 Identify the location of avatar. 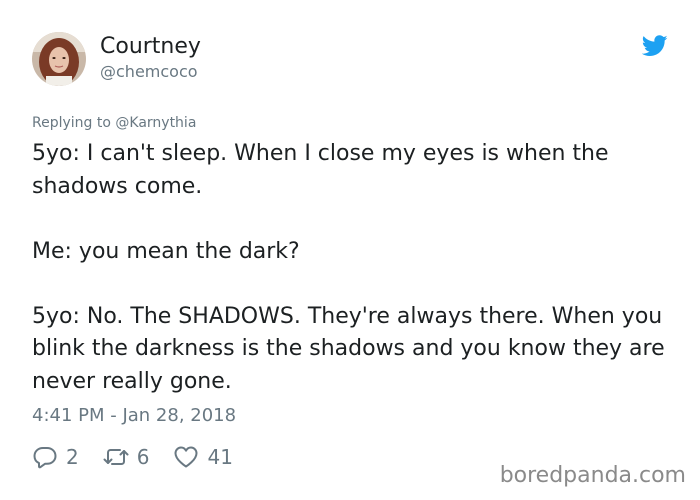
(59, 59).